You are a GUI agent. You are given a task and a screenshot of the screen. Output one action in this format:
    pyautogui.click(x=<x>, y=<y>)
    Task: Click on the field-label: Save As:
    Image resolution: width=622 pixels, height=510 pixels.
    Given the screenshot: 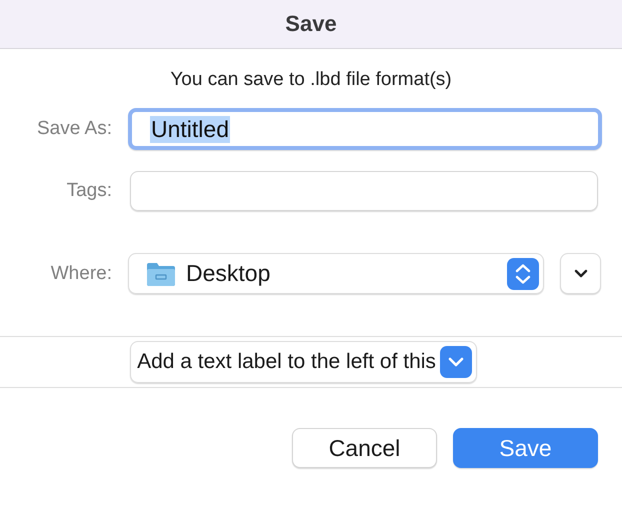 What is the action you would take?
    pyautogui.click(x=74, y=129)
    